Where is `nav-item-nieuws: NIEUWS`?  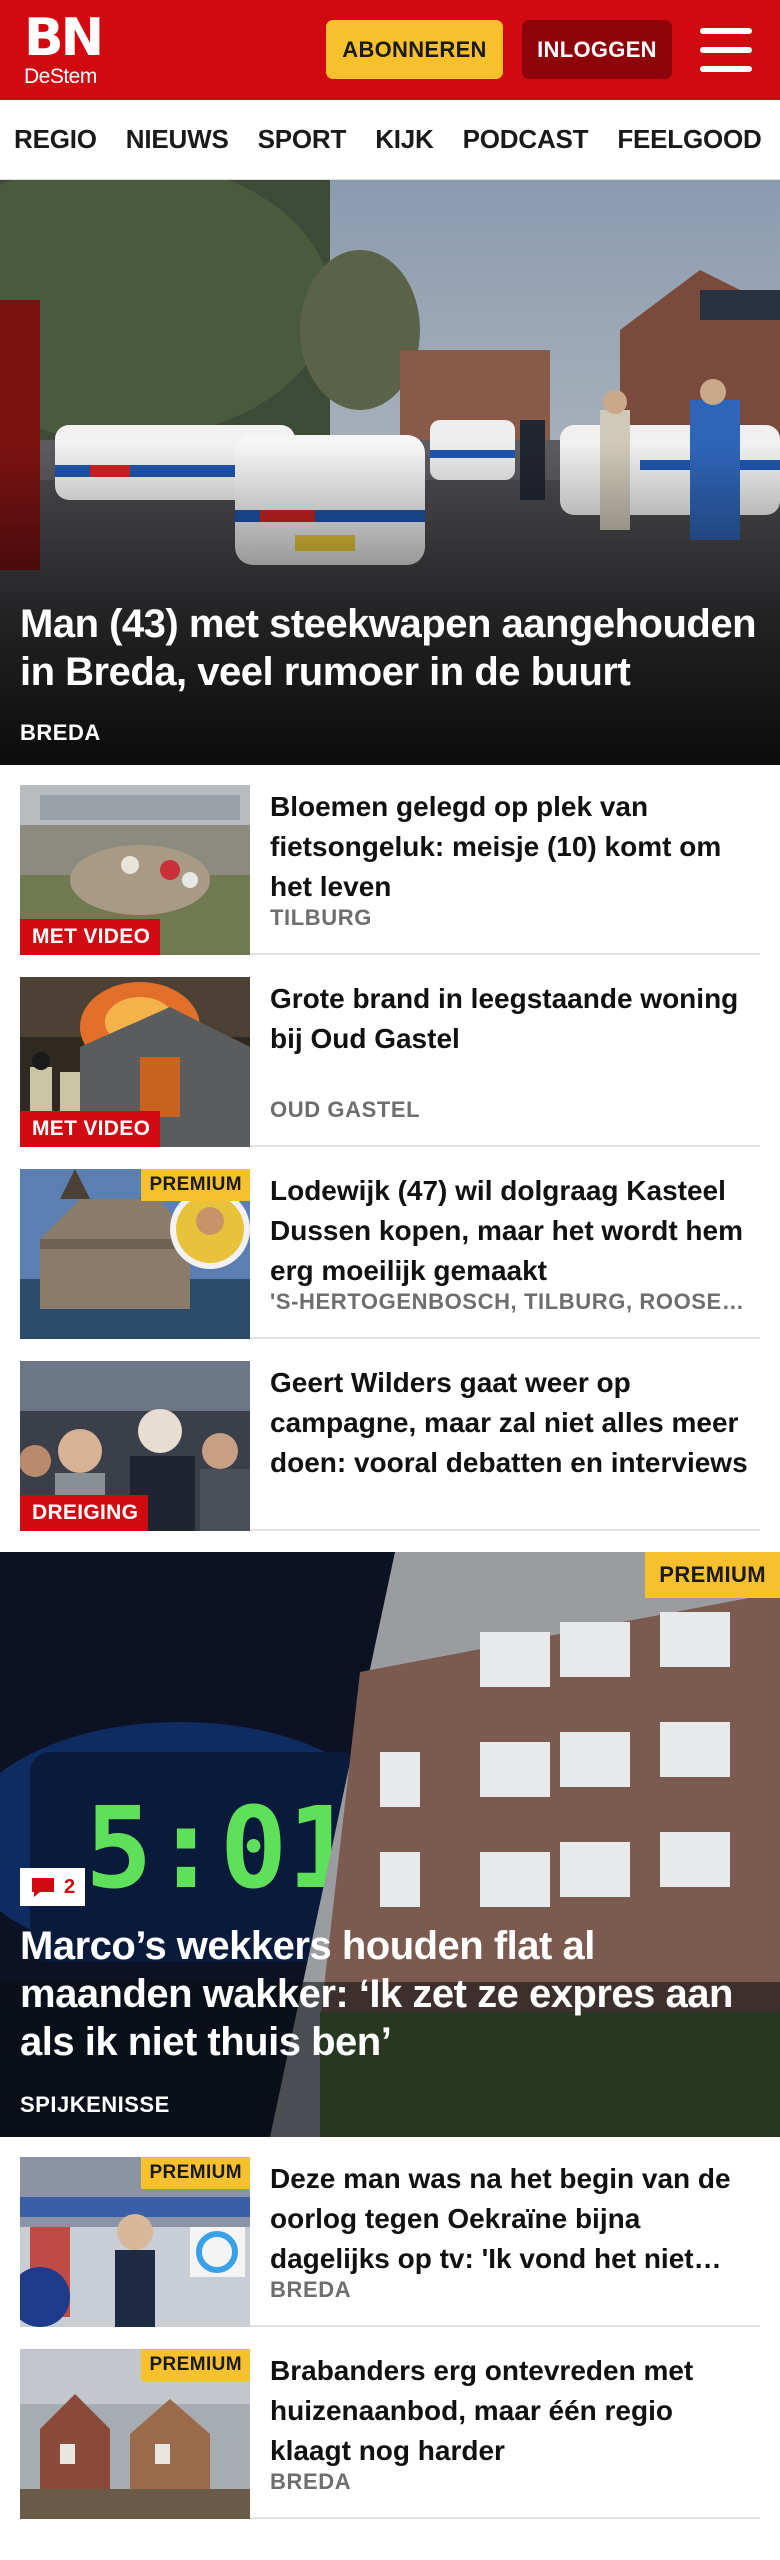
nav-item-nieuws: NIEUWS is located at coordinates (177, 139).